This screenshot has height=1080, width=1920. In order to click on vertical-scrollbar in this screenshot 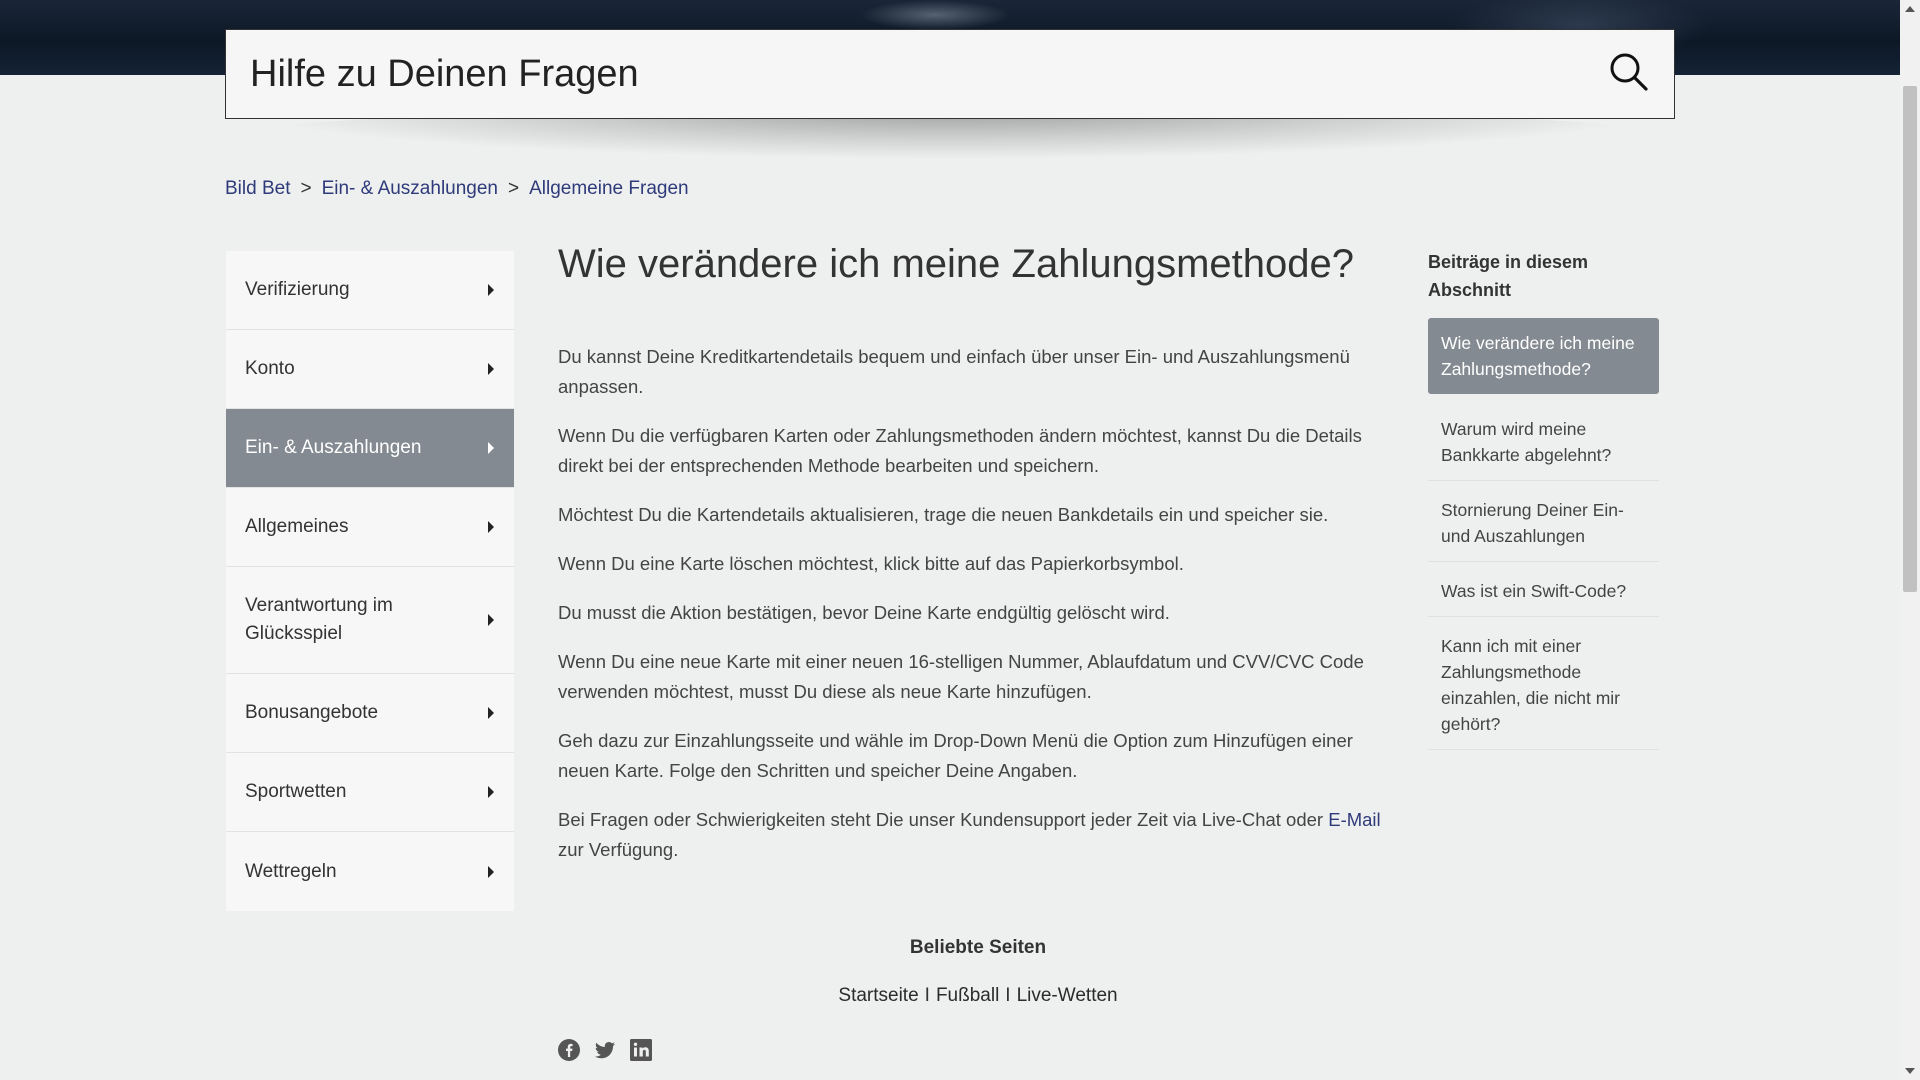, I will do `click(1910, 540)`.